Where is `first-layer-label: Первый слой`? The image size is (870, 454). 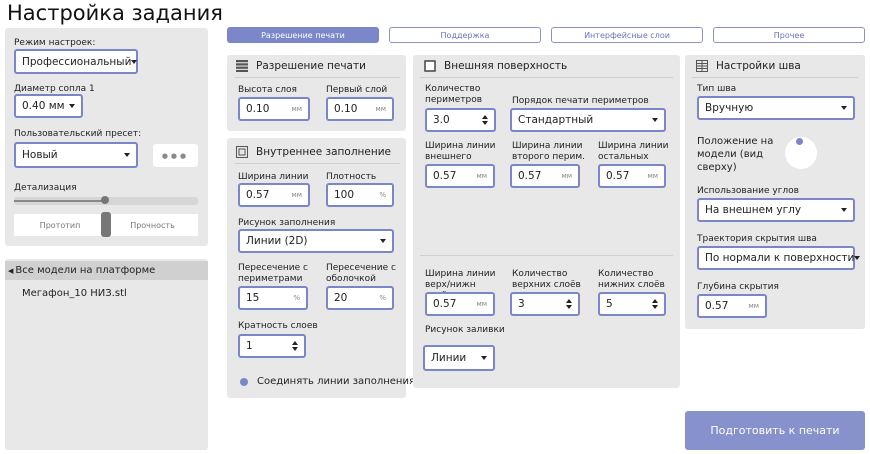
first-layer-label: Первый слой is located at coordinates (357, 90).